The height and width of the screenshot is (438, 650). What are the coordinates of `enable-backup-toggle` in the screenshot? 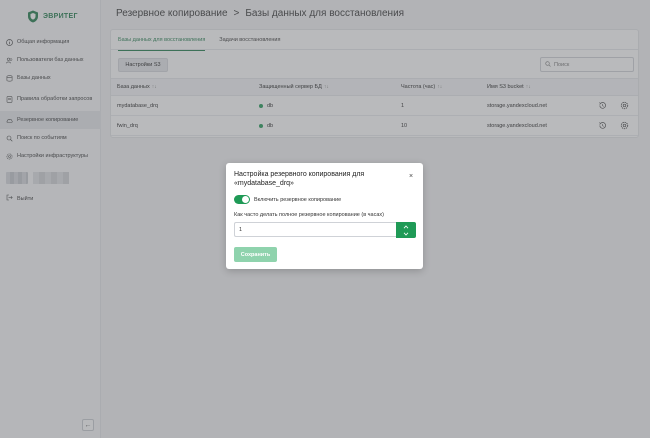 It's located at (242, 199).